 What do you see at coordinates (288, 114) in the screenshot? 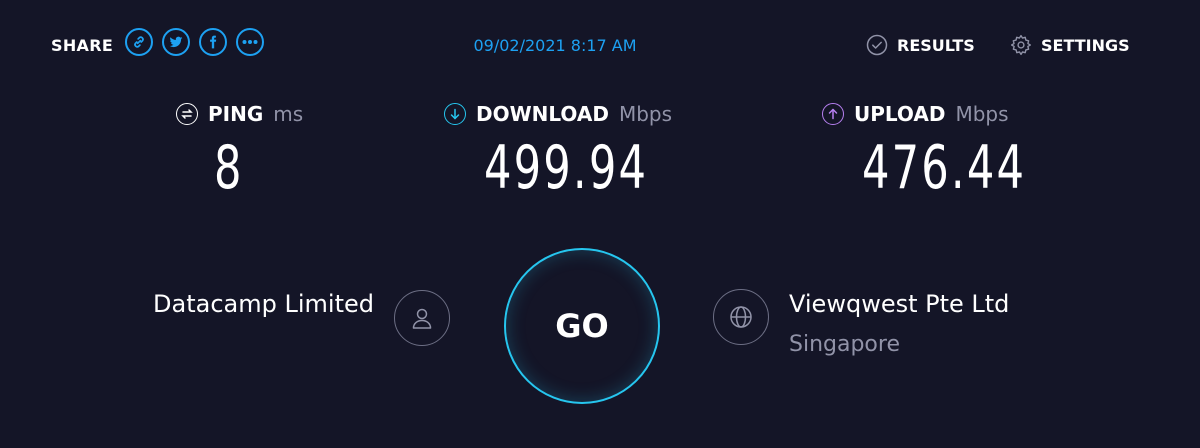
I see `ping-unit: ms` at bounding box center [288, 114].